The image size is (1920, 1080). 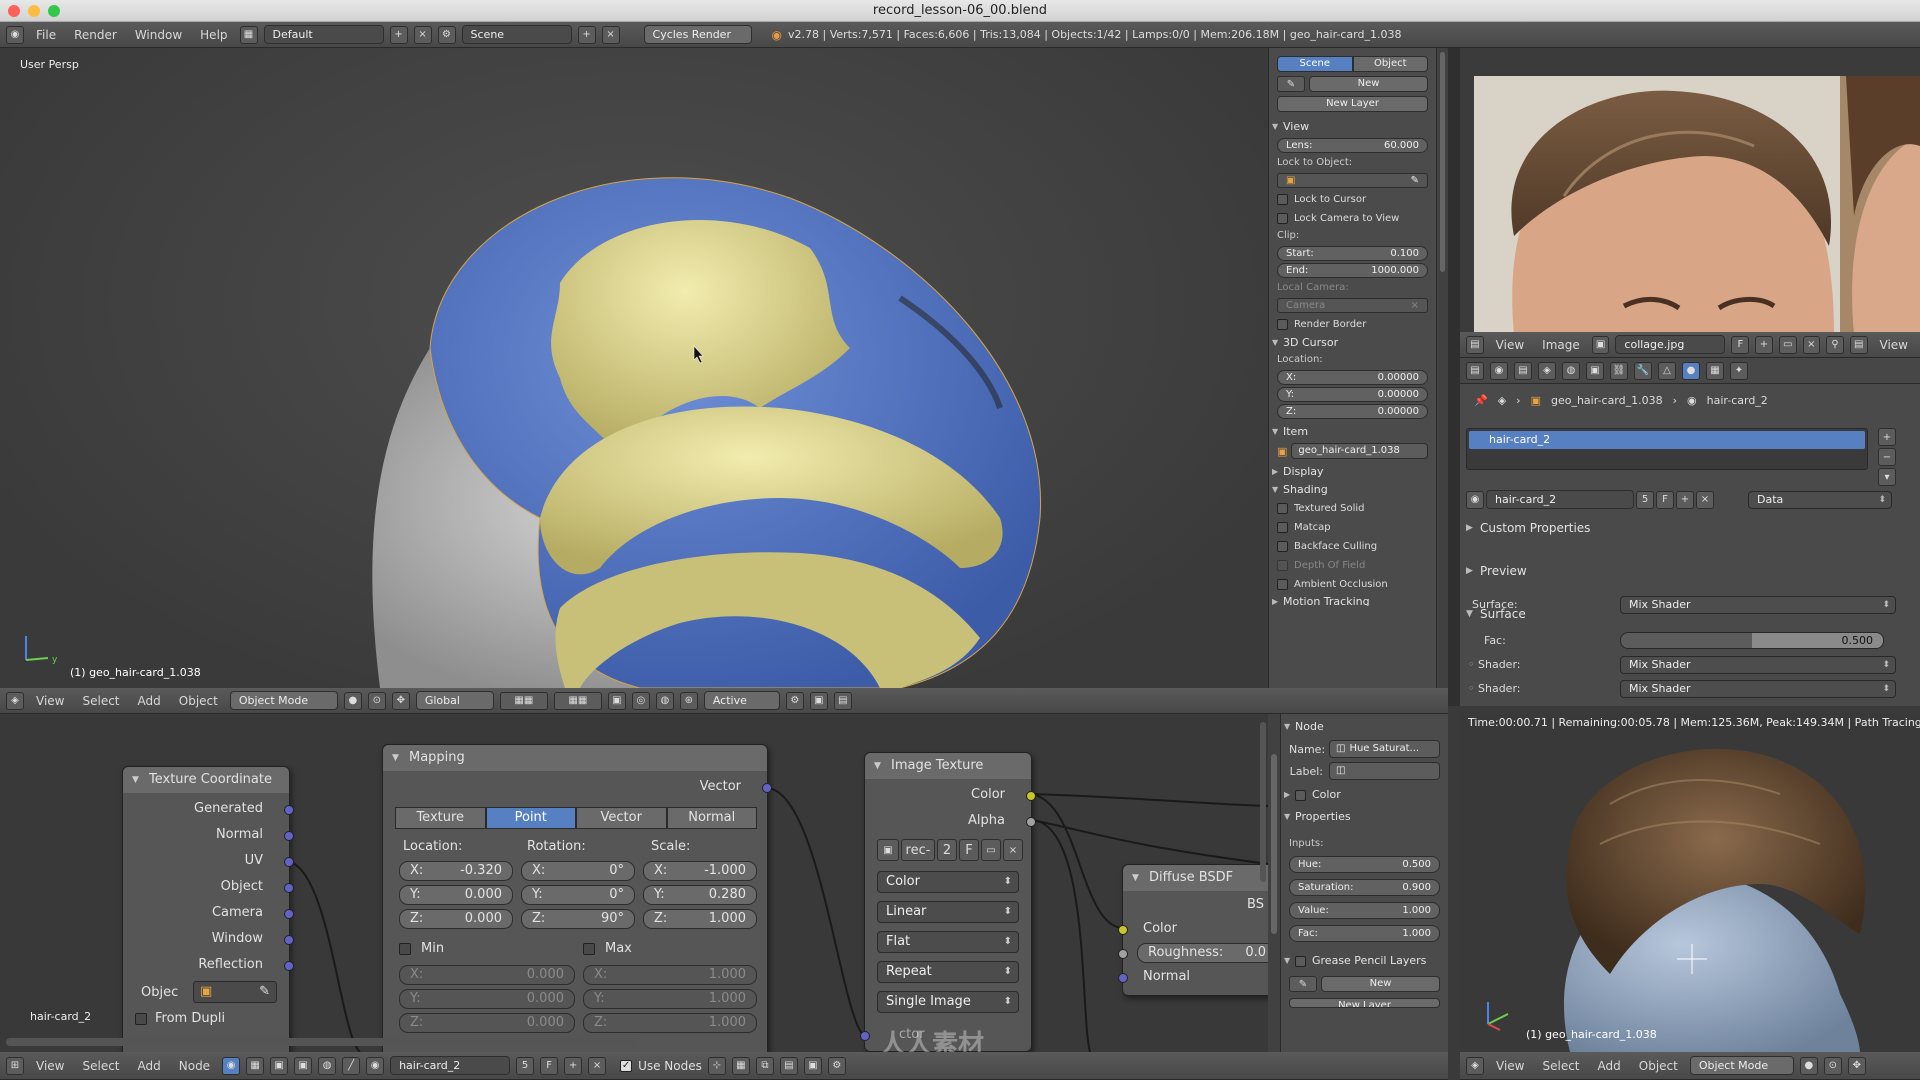 I want to click on render-preview-icon: ⚙, so click(x=794, y=700).